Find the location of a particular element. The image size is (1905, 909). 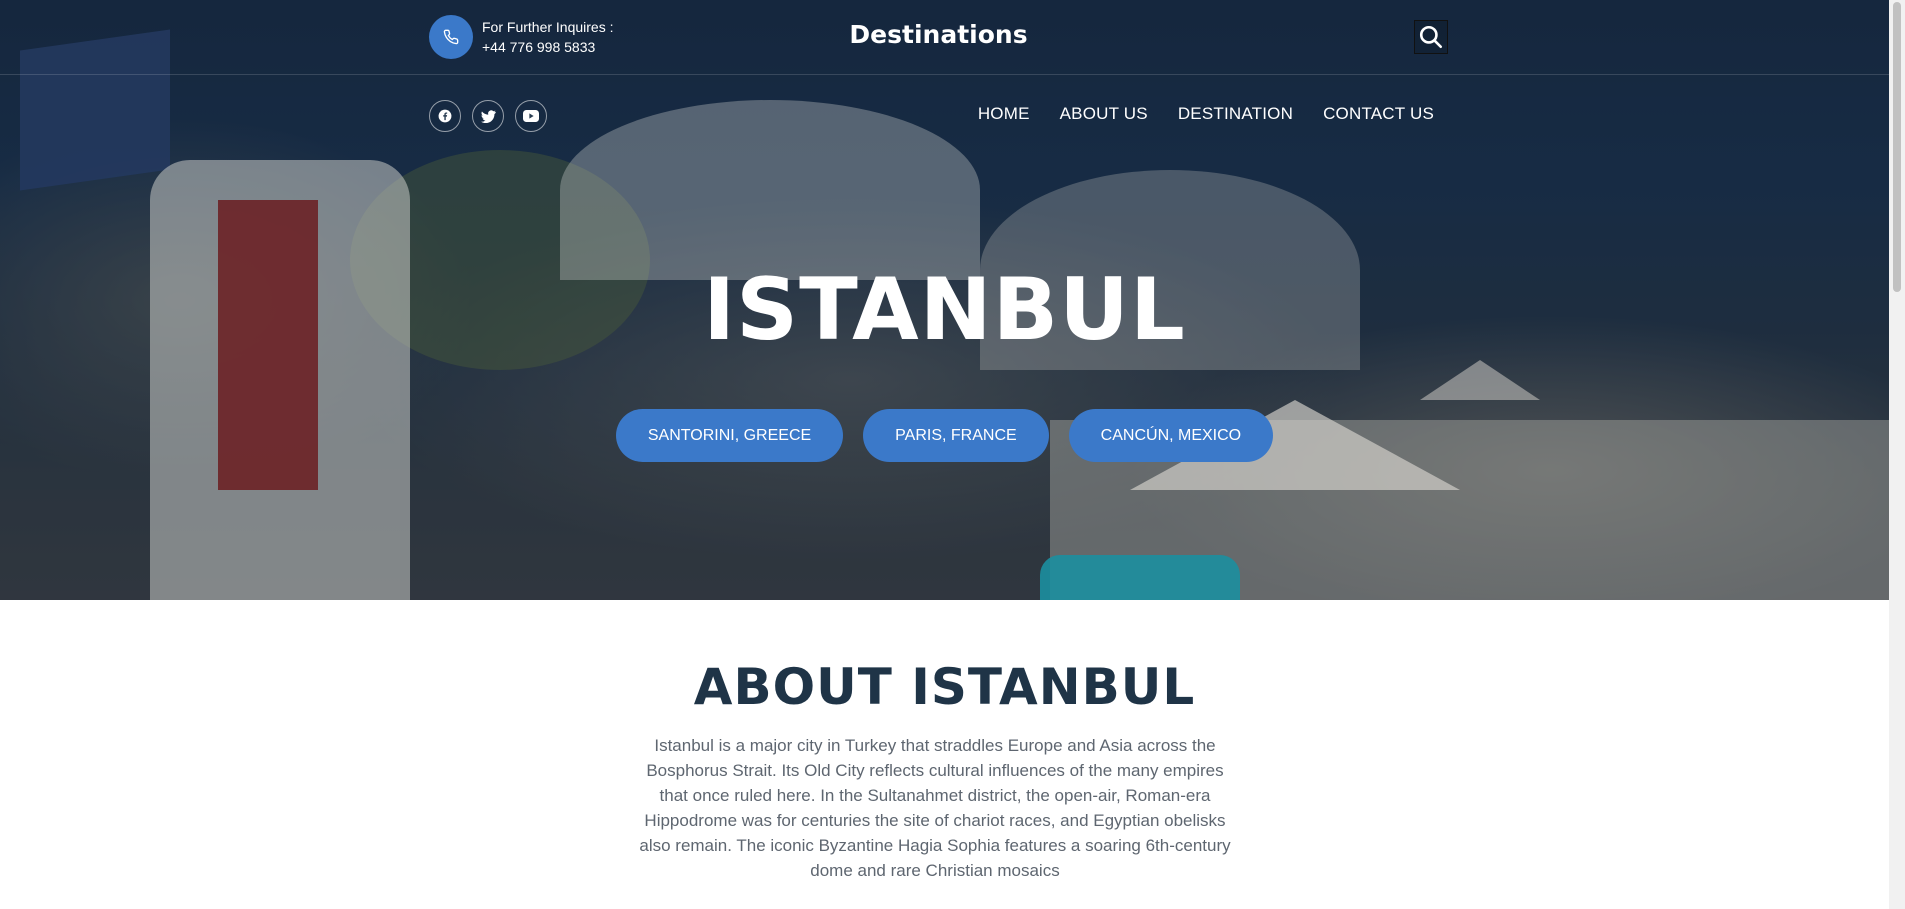

header-divider is located at coordinates (944, 74).